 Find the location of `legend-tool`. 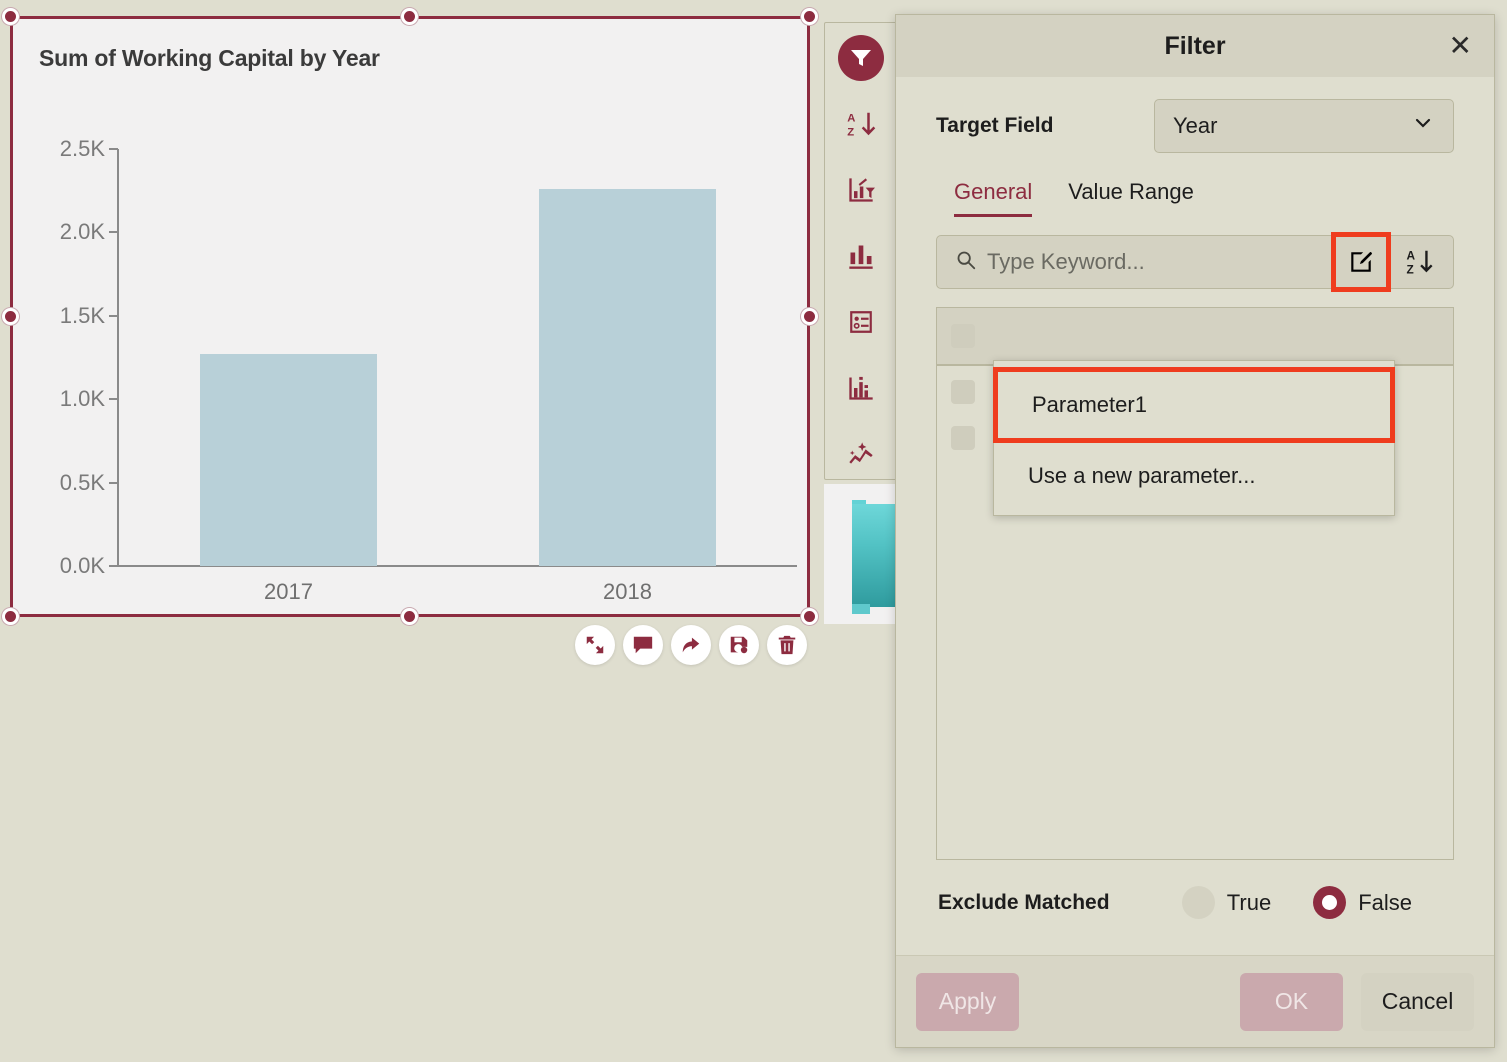

legend-tool is located at coordinates (861, 322).